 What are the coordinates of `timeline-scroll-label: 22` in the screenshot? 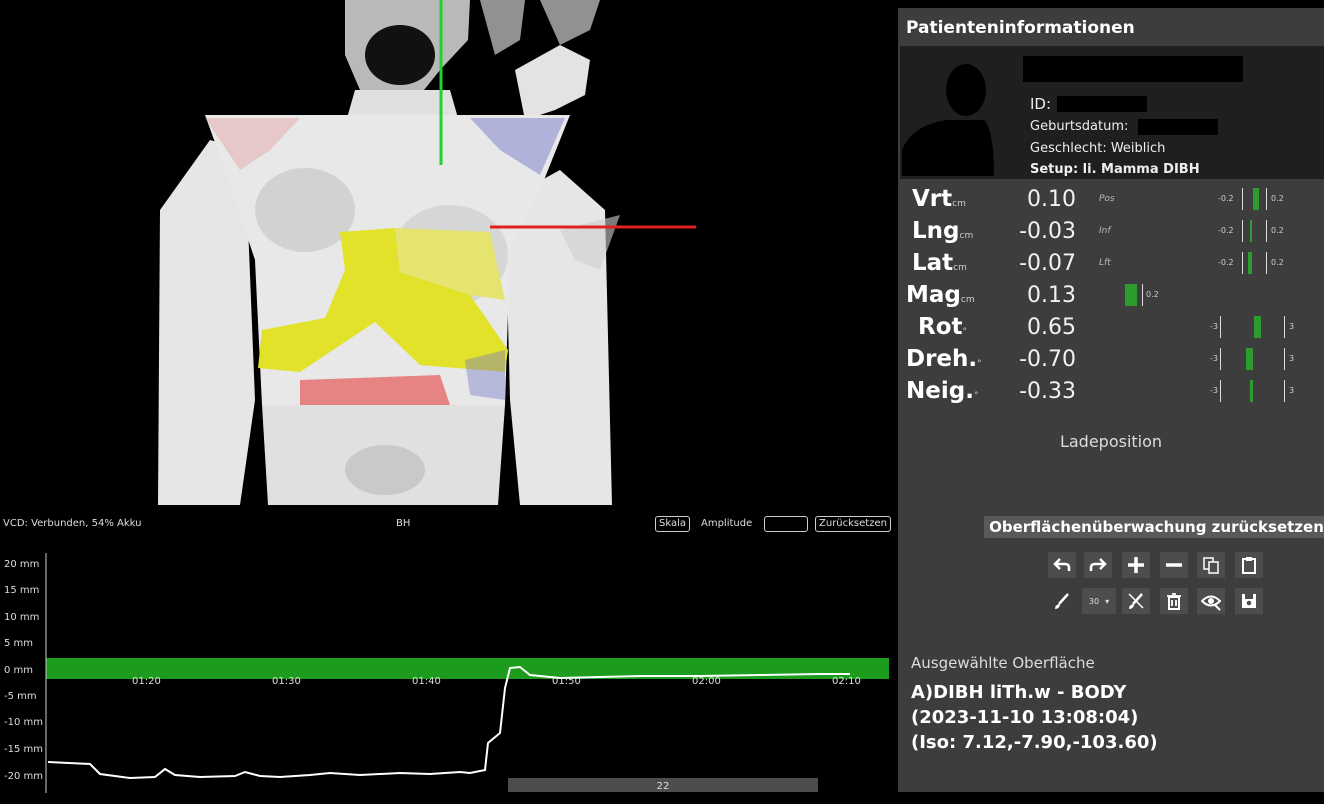 It's located at (663, 786).